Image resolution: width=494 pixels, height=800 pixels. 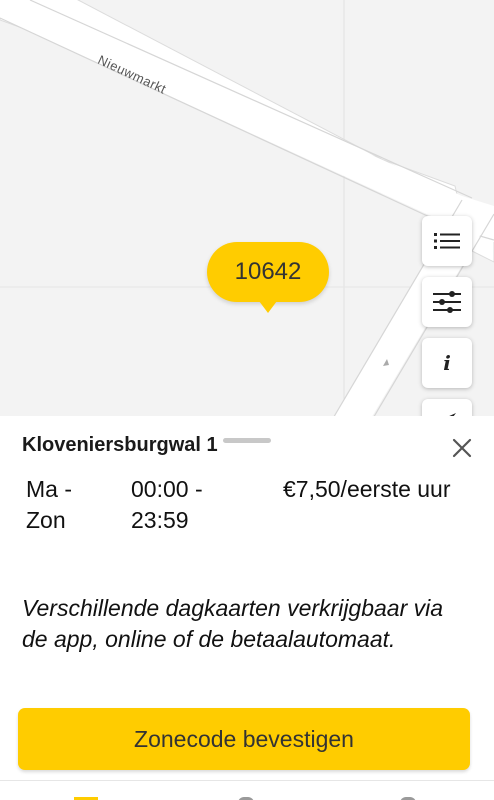 I want to click on close-button, so click(x=462, y=448).